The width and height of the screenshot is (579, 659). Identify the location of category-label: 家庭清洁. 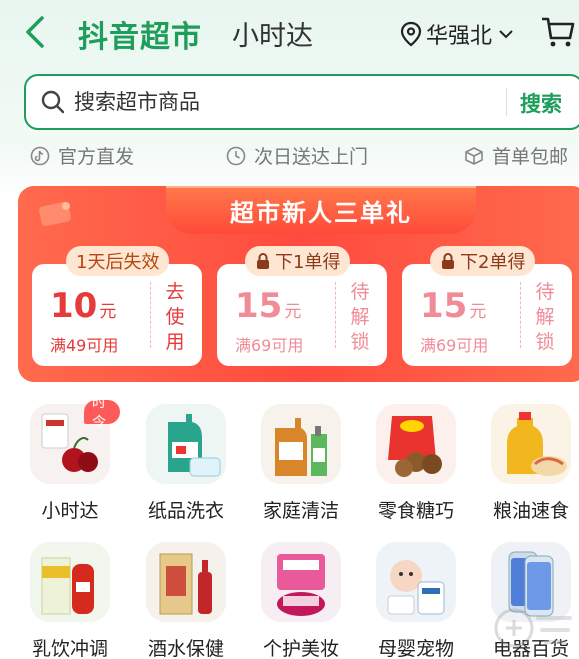
(300, 511).